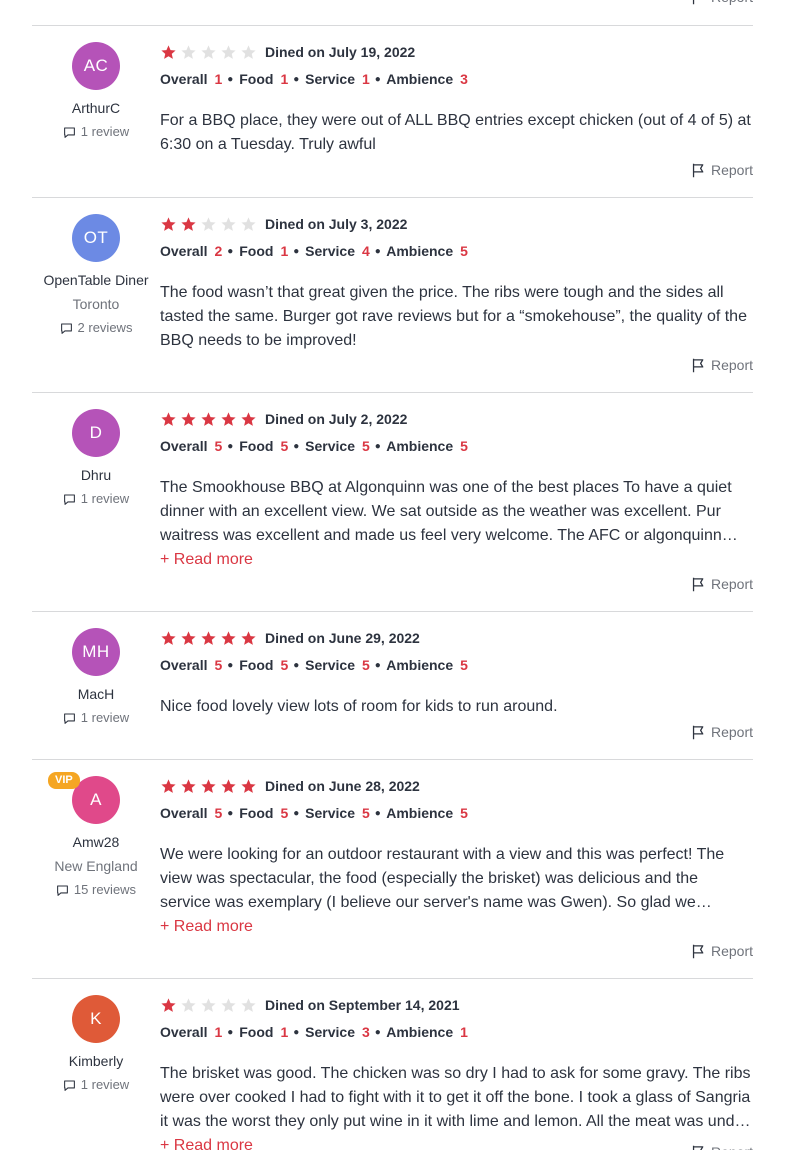 The width and height of the screenshot is (785, 1150). I want to click on reviewer-info: OT OpenTable Diner Toronto 2 reviews, so click(96, 276).